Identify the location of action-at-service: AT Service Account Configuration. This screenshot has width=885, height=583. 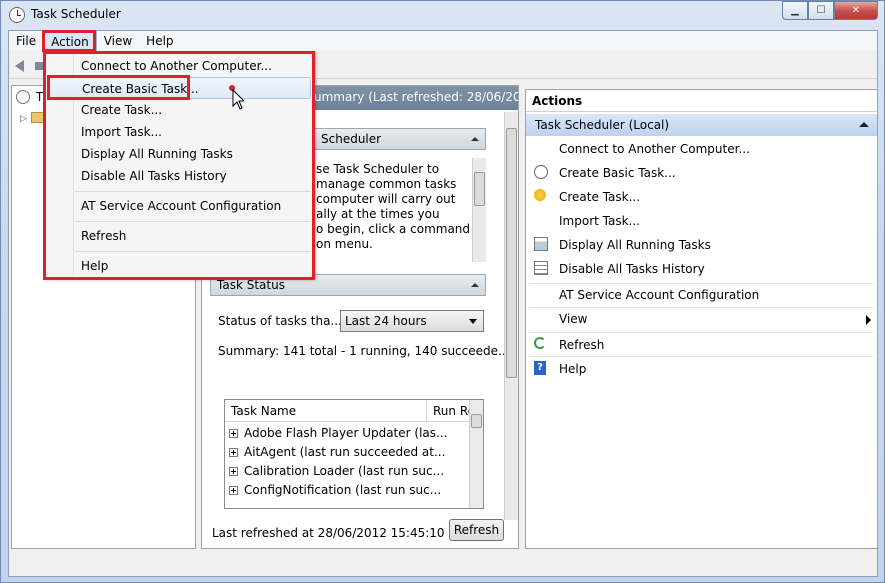
(701, 295).